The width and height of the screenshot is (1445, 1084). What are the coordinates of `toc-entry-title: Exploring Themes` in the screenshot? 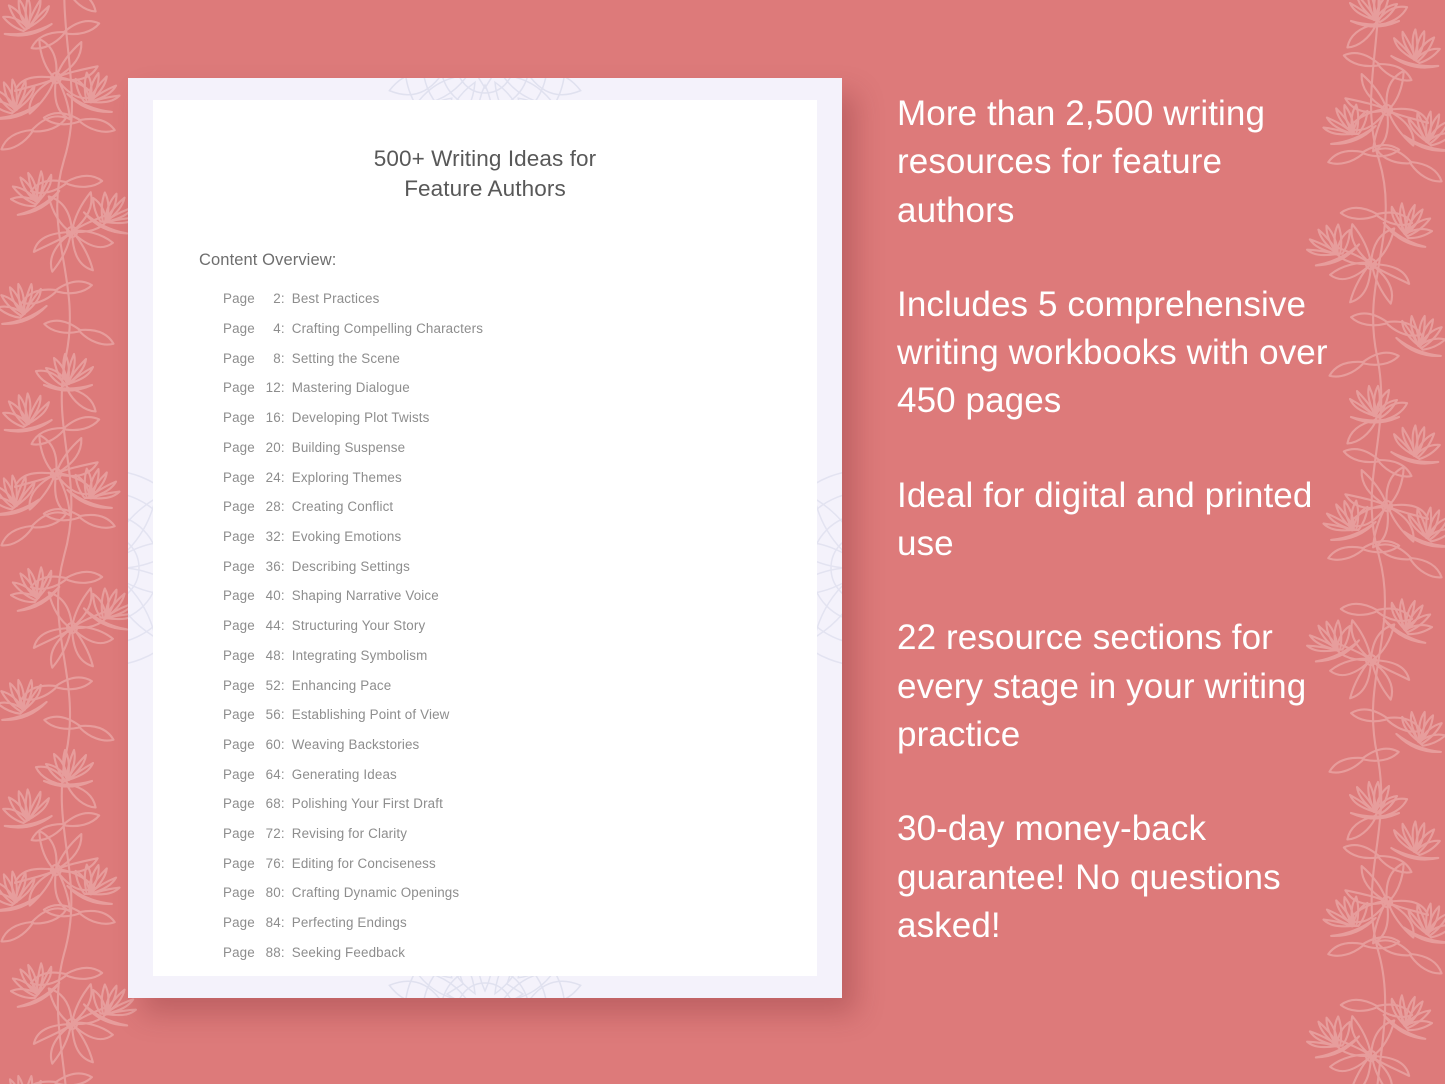 It's located at (346, 477).